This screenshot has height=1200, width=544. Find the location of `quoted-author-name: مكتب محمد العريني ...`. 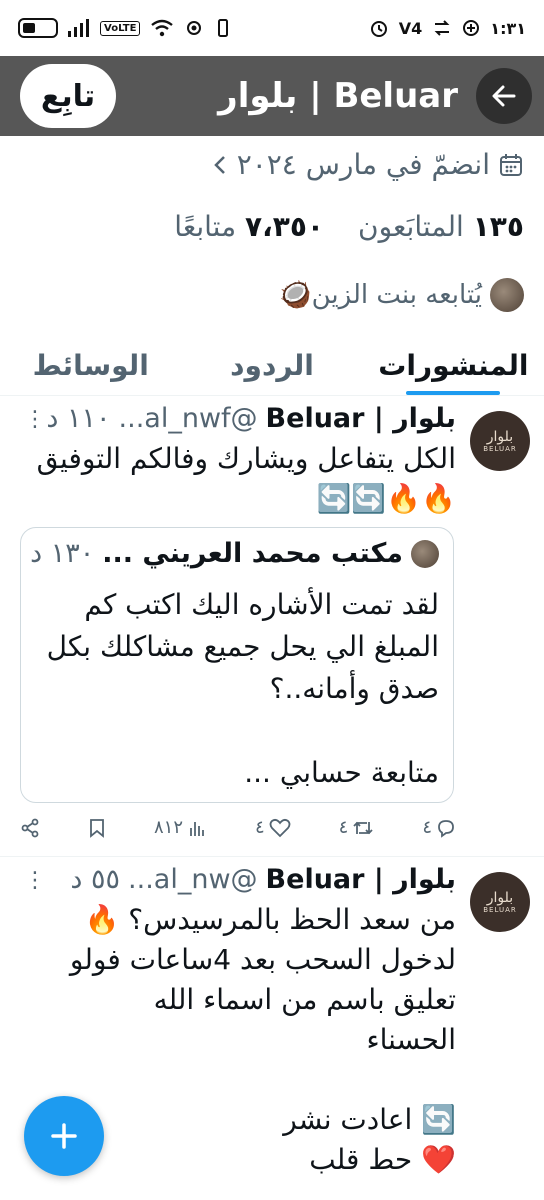

quoted-author-name: مكتب محمد العريني ... is located at coordinates (252, 553).